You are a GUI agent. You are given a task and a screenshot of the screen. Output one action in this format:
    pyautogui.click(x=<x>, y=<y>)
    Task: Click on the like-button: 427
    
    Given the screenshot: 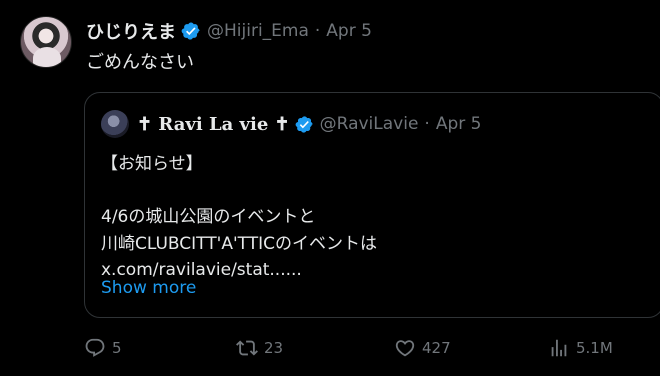 What is the action you would take?
    pyautogui.click(x=422, y=348)
    